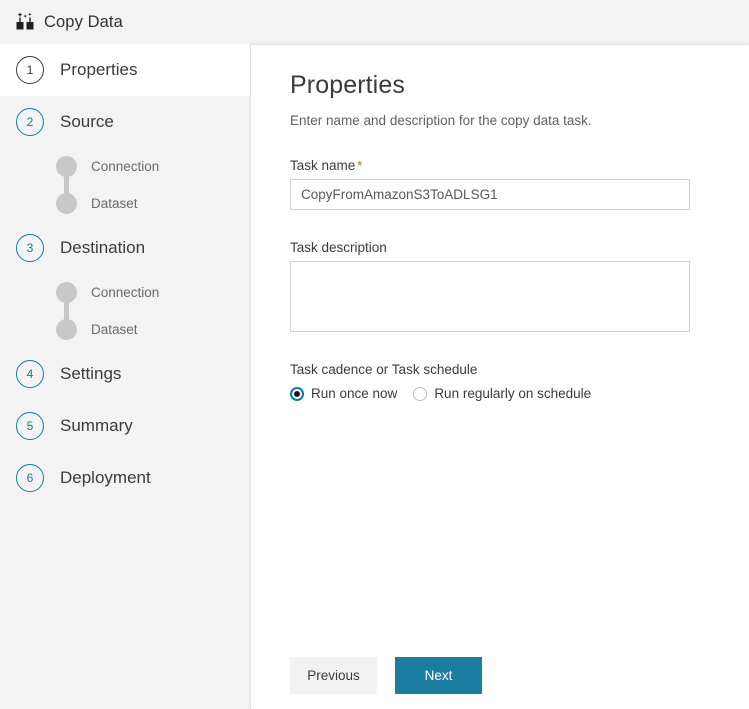 The image size is (749, 709). I want to click on step-label: Summary, so click(96, 425).